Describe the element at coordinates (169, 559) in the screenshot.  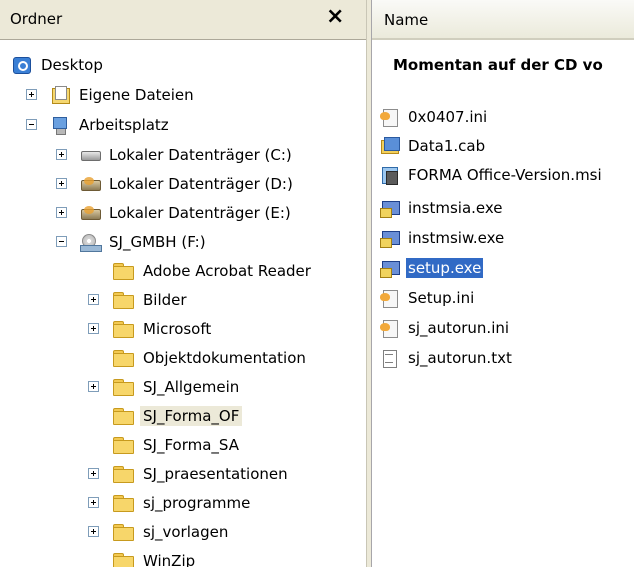
I see `tree-item-label: WinZip` at that location.